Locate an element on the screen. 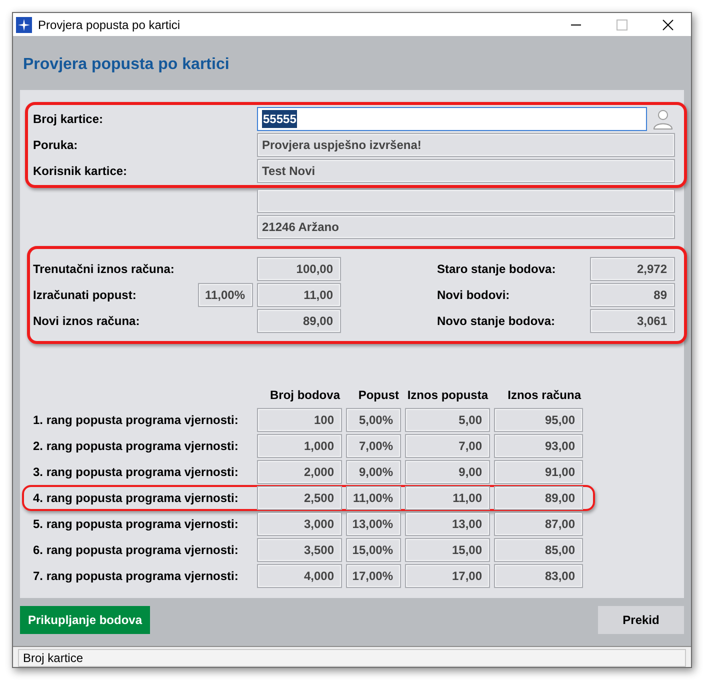  field-label: Novi bodovi: is located at coordinates (474, 295).